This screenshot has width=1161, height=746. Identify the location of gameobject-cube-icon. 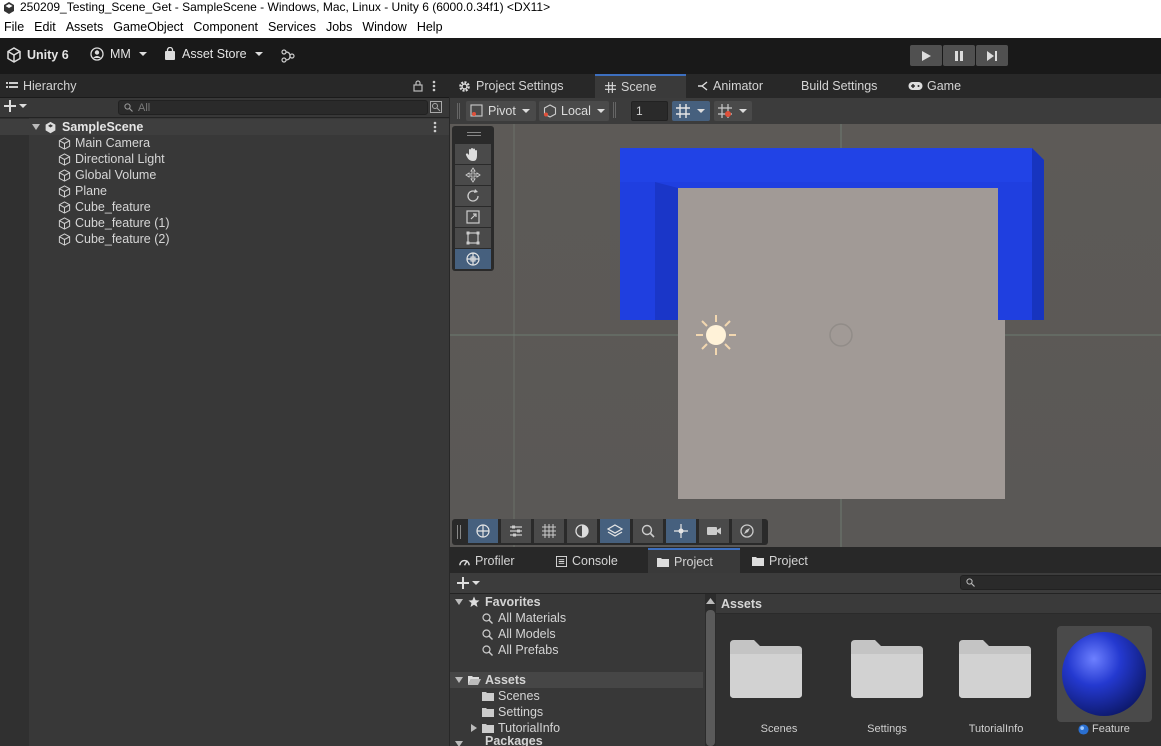
(64, 207).